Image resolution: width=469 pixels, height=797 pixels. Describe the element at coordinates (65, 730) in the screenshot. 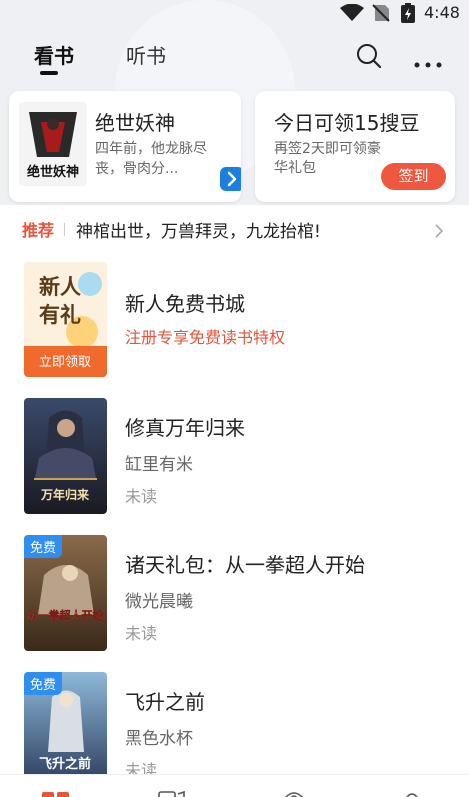

I see `book-cover: 飞升之前 免费` at that location.